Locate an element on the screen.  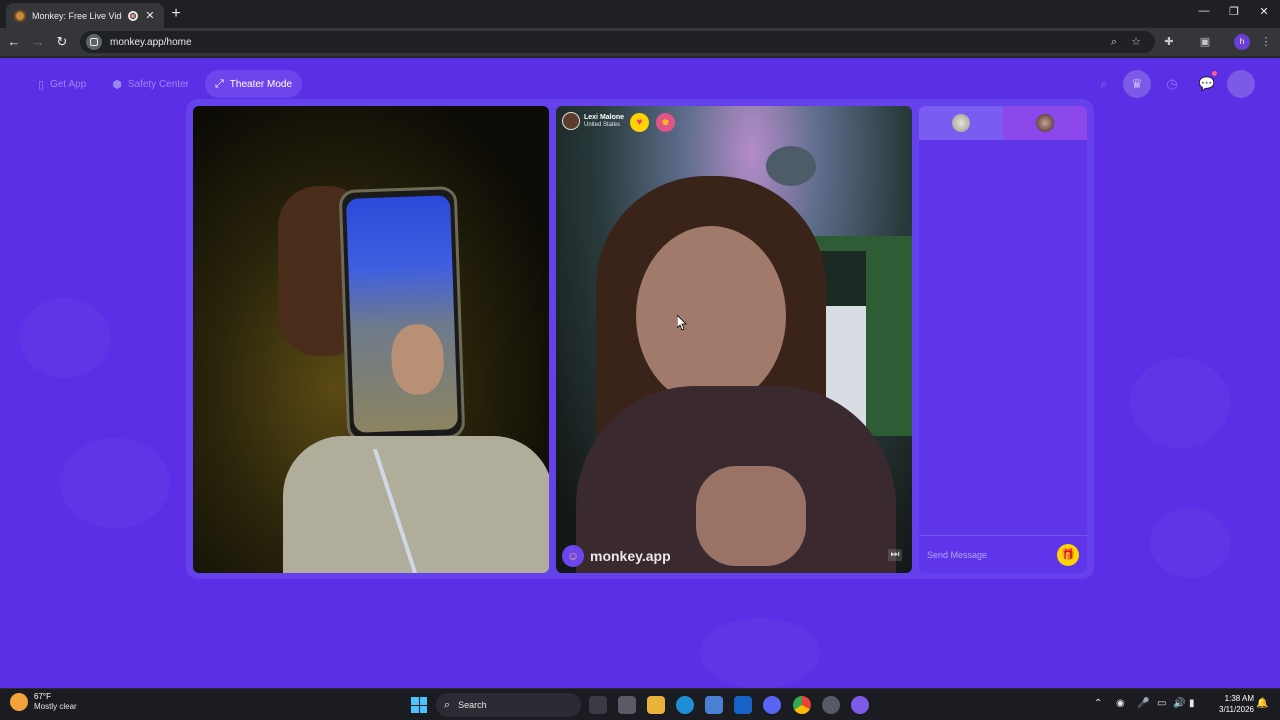
edge-icon is located at coordinates (685, 705).